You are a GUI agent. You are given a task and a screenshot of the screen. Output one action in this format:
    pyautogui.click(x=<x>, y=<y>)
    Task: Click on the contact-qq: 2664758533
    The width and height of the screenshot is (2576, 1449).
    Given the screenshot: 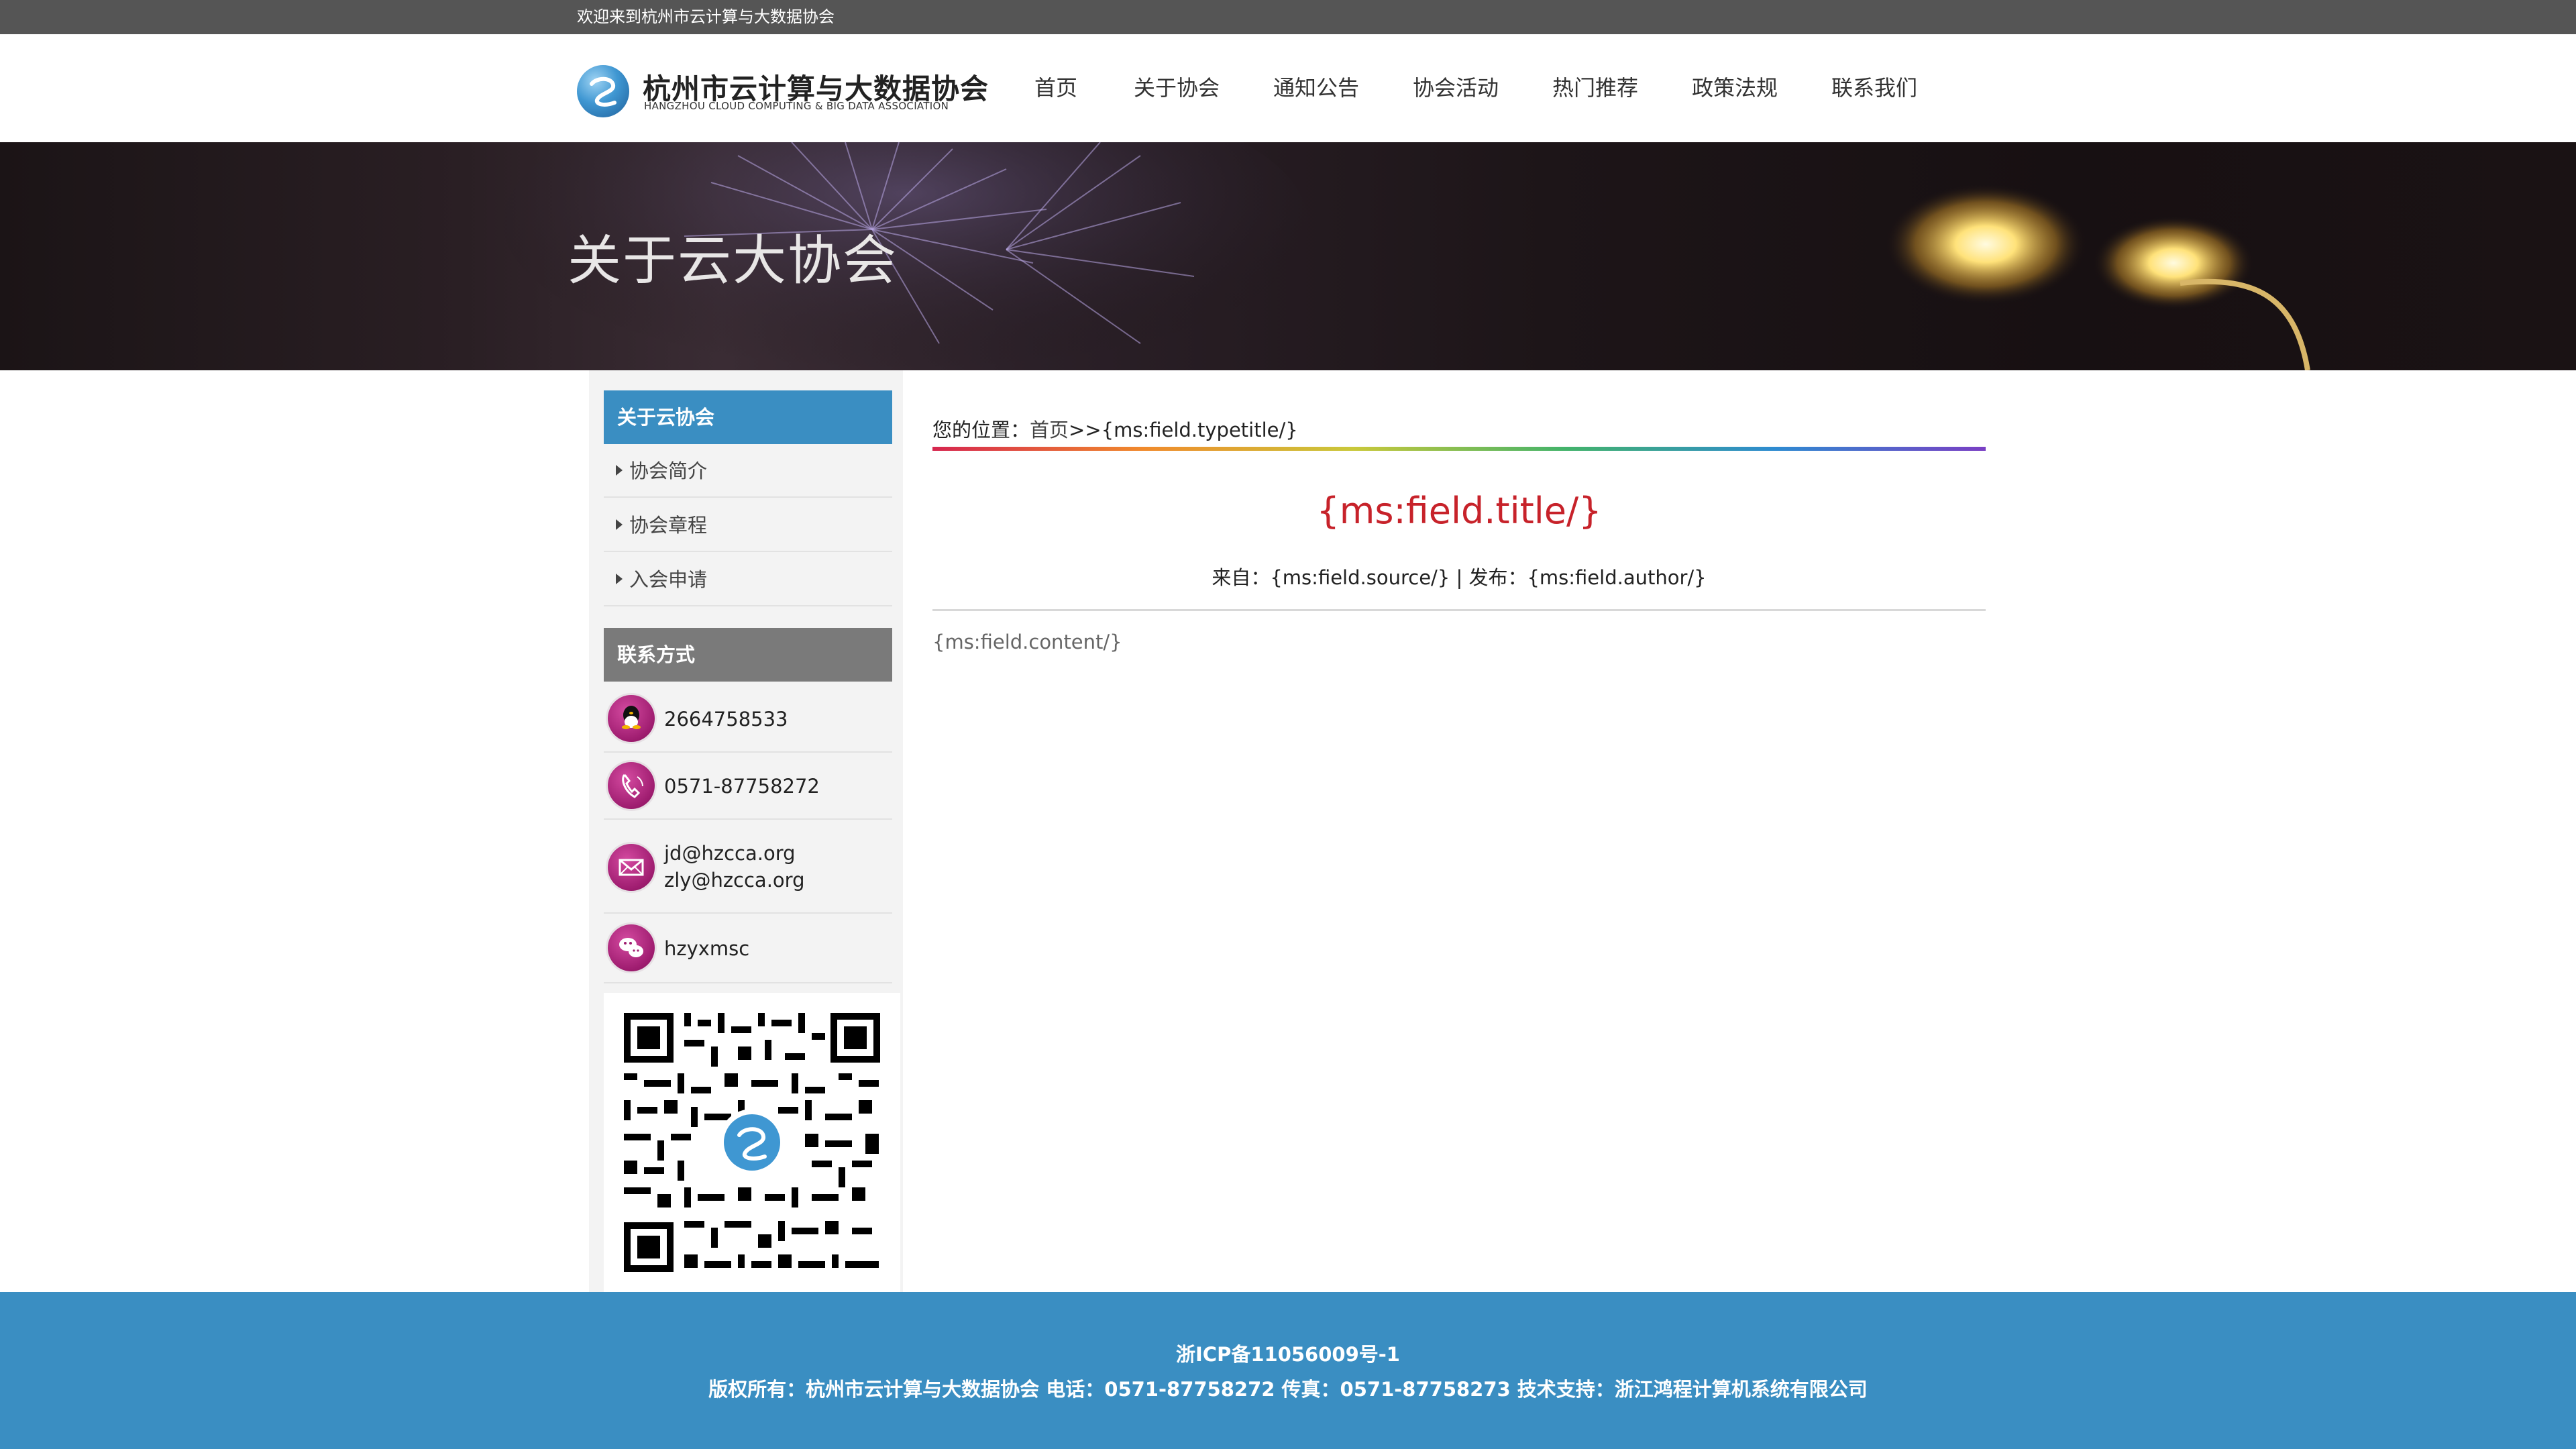 What is the action you would take?
    pyautogui.click(x=748, y=719)
    